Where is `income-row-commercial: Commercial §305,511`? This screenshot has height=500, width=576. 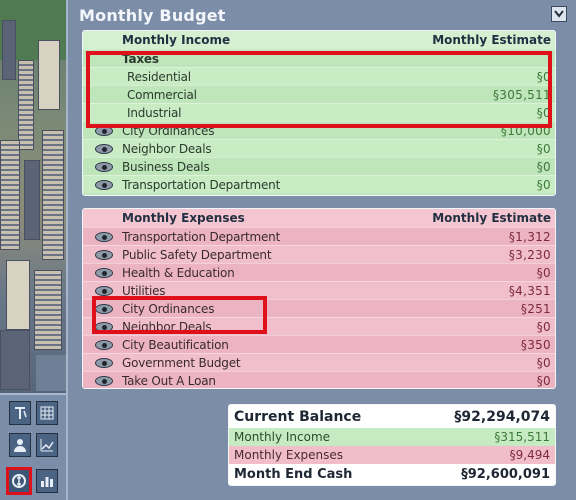 income-row-commercial: Commercial §305,511 is located at coordinates (319, 94).